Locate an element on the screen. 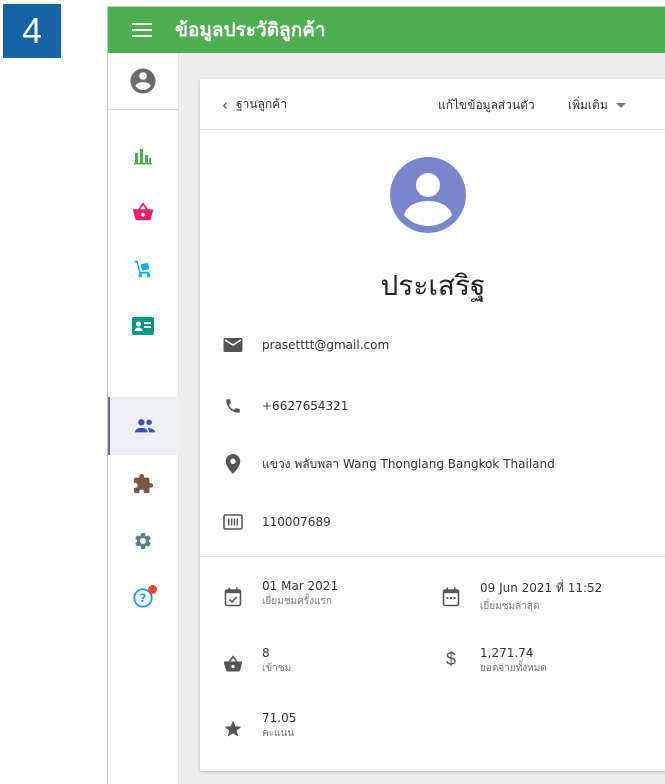  points-value: 71.05 is located at coordinates (279, 718).